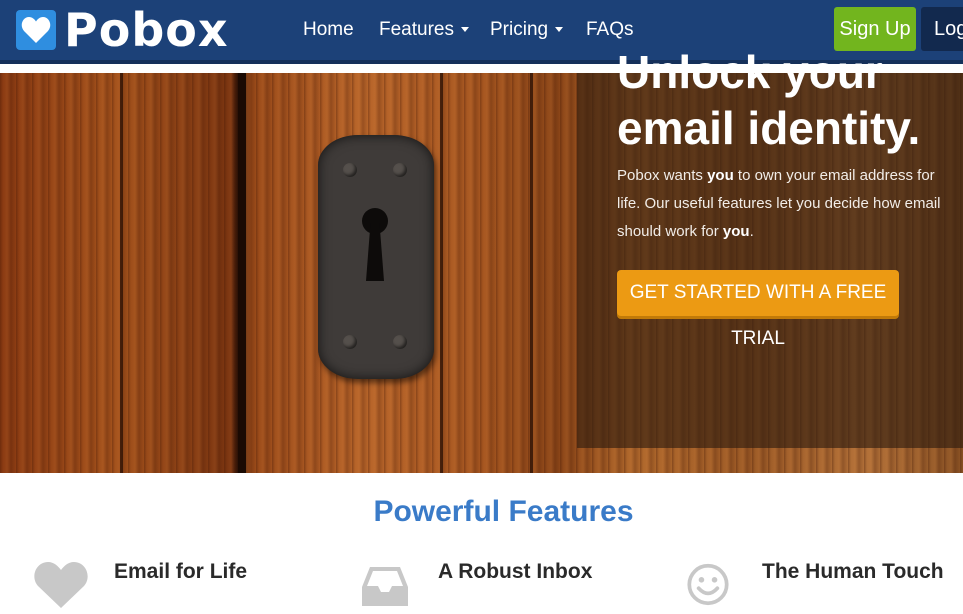 Image resolution: width=963 pixels, height=614 pixels. What do you see at coordinates (61, 587) in the screenshot?
I see `heart-icon` at bounding box center [61, 587].